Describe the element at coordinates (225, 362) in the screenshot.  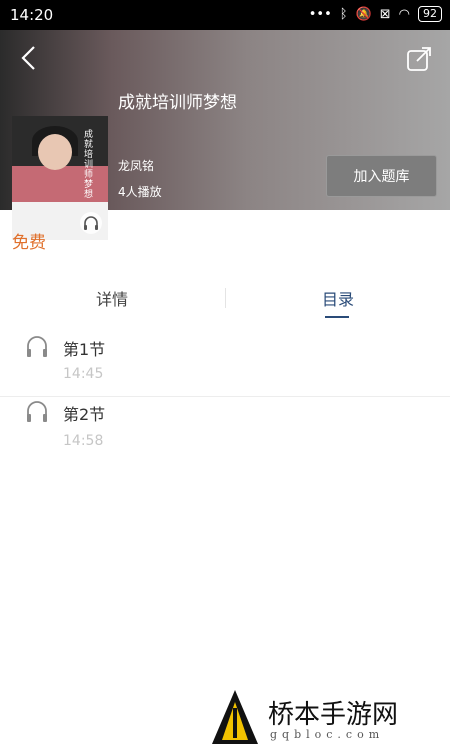
I see `list-item: 第1节 14:45` at that location.